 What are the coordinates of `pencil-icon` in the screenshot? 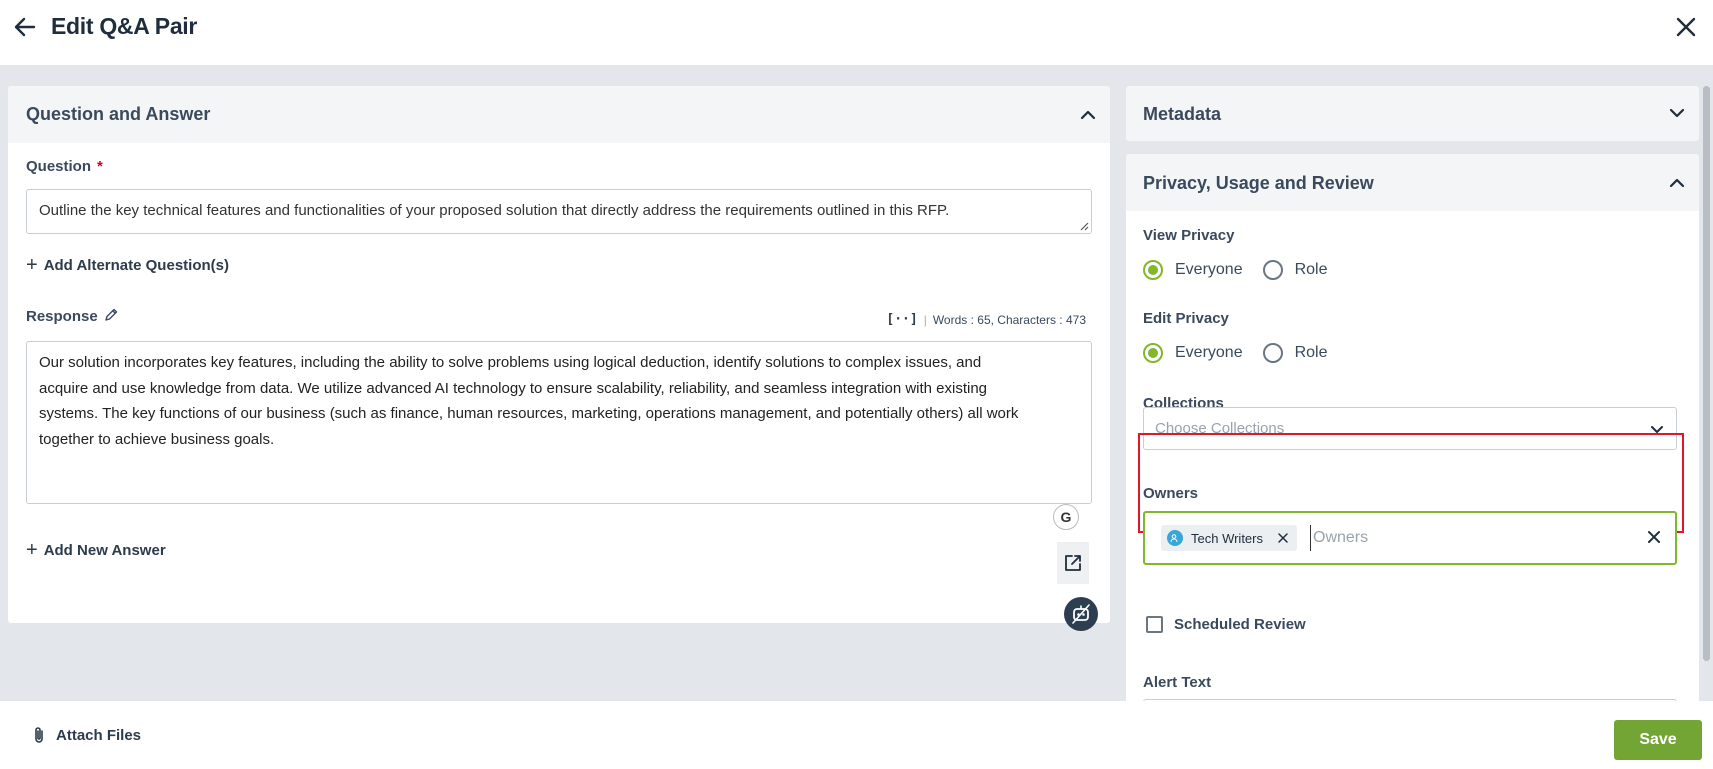 It's located at (111, 315).